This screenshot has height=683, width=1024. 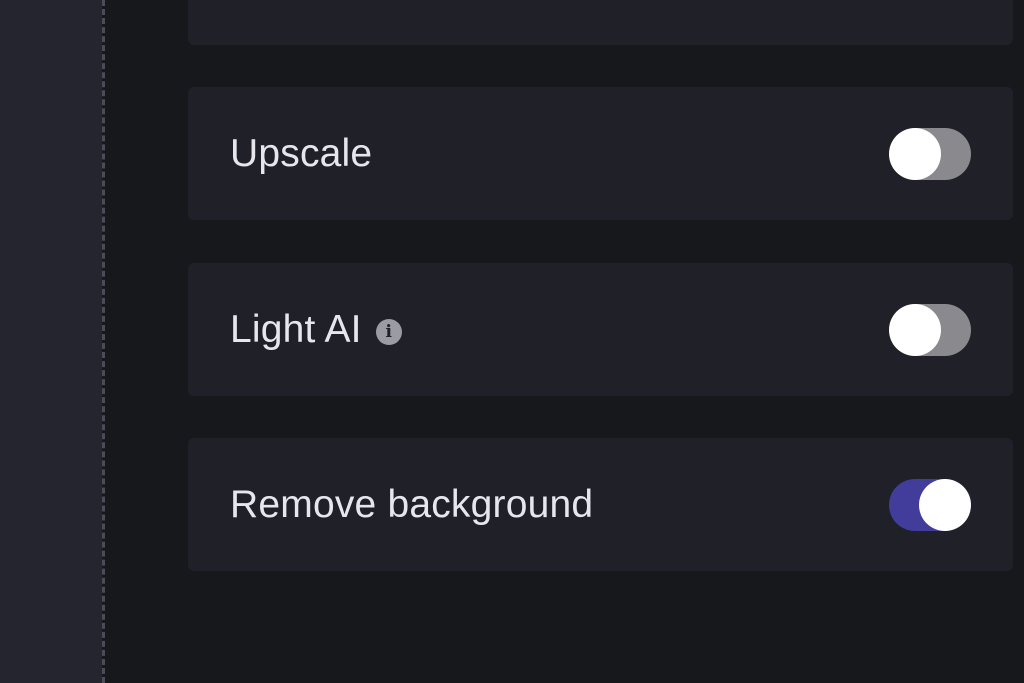 What do you see at coordinates (600, 22) in the screenshot?
I see `partial-settings-card` at bounding box center [600, 22].